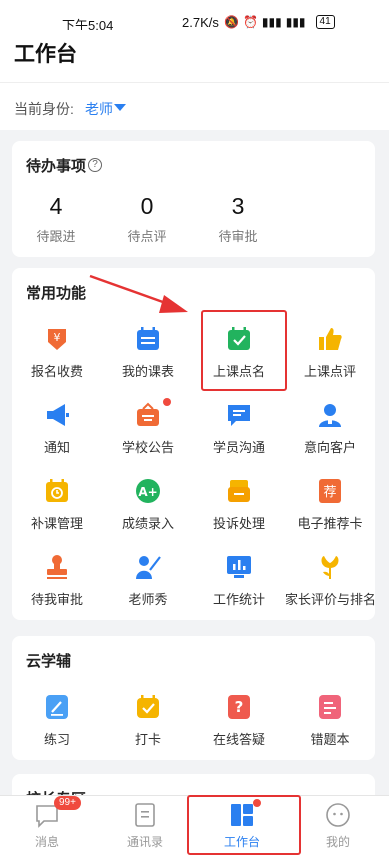 The image size is (389, 857). I want to click on stats-icon, so click(239, 567).